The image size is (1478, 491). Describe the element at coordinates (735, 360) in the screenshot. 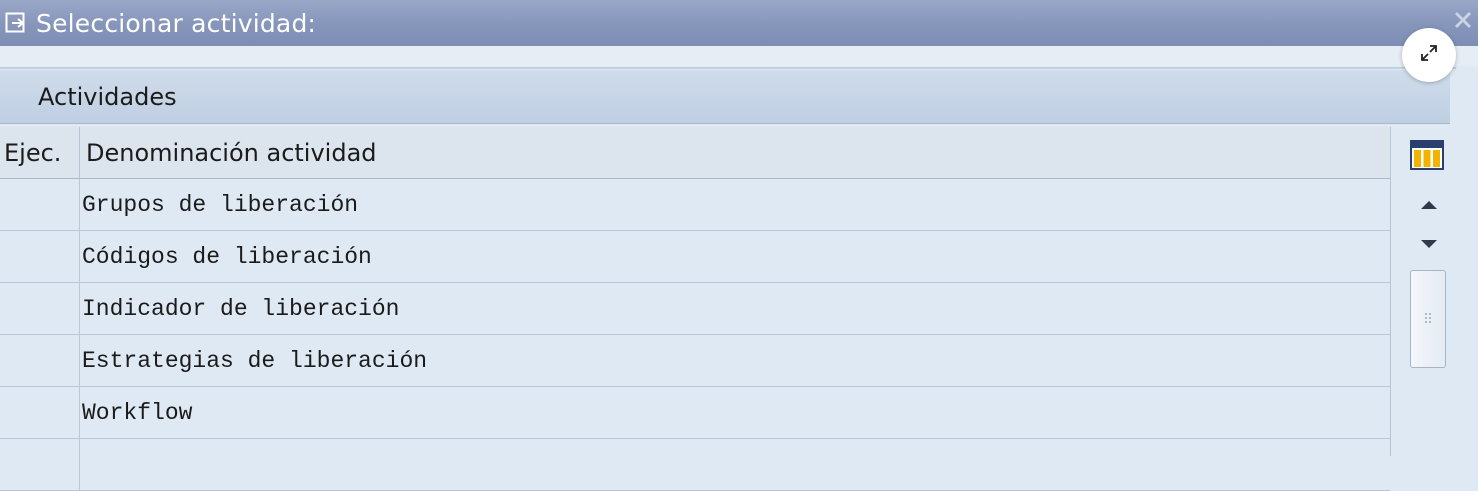

I see `activity-cell: Estrategias de liberación` at that location.